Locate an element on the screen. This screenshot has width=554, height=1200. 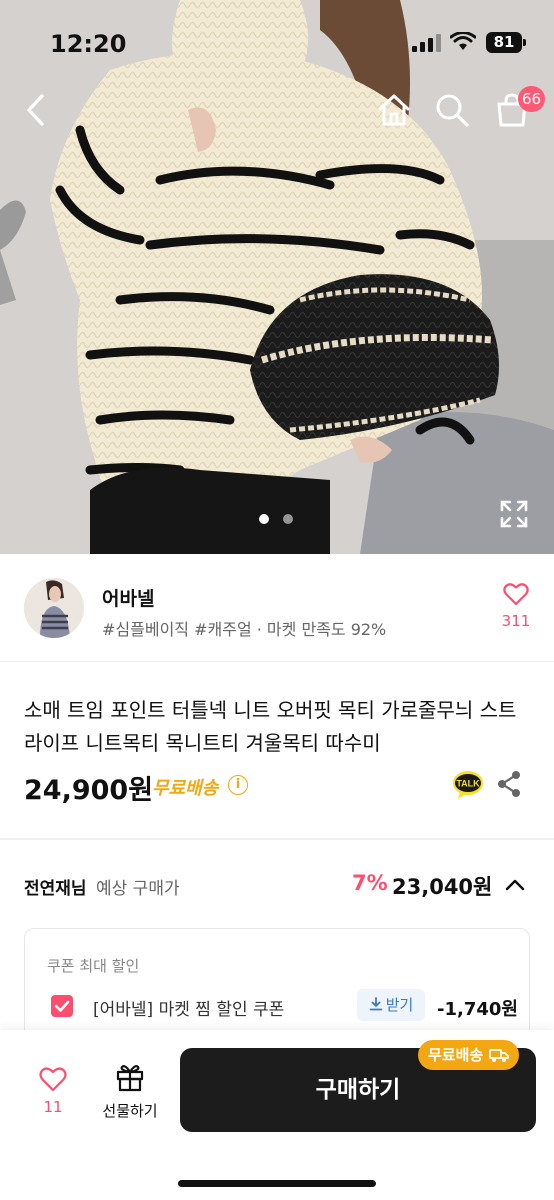
back-button is located at coordinates (36, 110).